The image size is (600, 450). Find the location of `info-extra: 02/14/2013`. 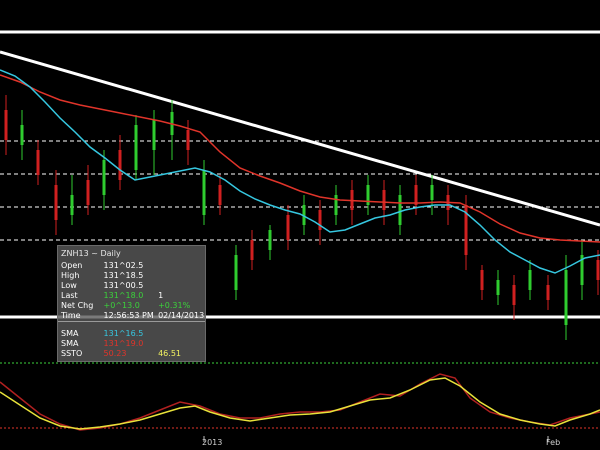

info-extra: 02/14/2013 is located at coordinates (181, 315).